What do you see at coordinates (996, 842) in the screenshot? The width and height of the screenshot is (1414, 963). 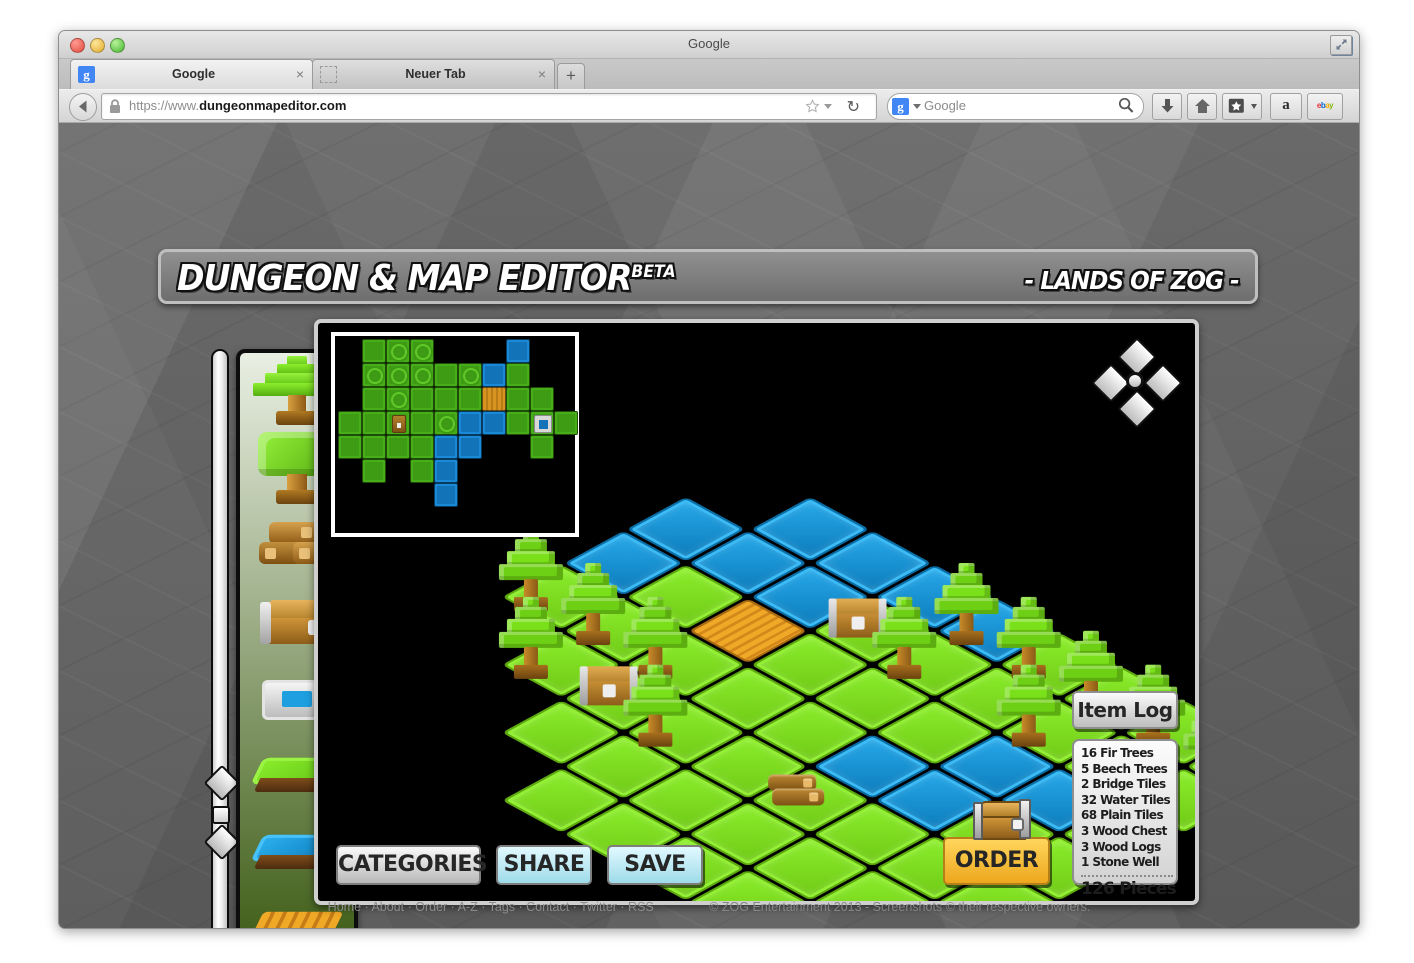 I see `order-button: ORDER` at bounding box center [996, 842].